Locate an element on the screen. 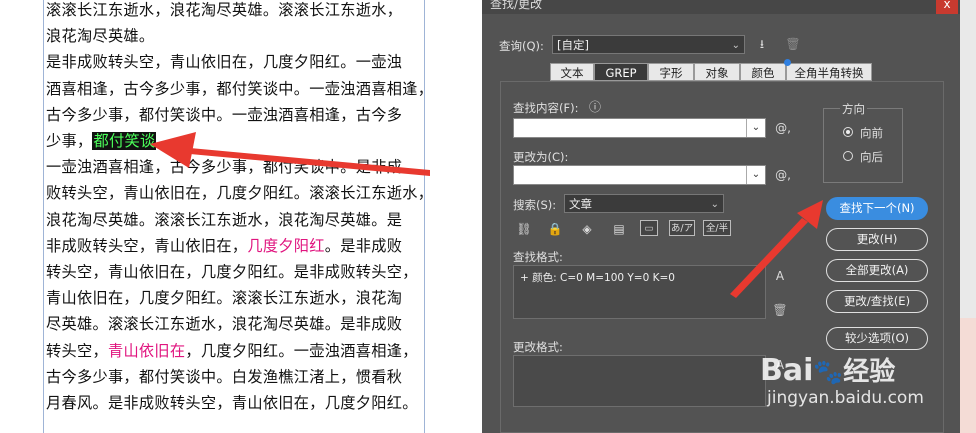 This screenshot has height=433, width=976. change-button: 更改(H) is located at coordinates (877, 239).